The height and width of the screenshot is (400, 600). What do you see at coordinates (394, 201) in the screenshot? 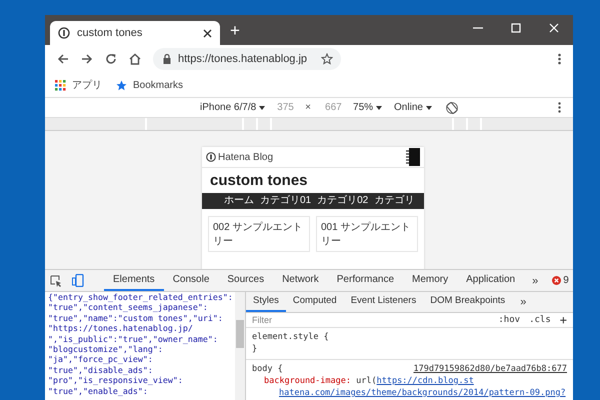
I see `nav-link: カテゴリ` at bounding box center [394, 201].